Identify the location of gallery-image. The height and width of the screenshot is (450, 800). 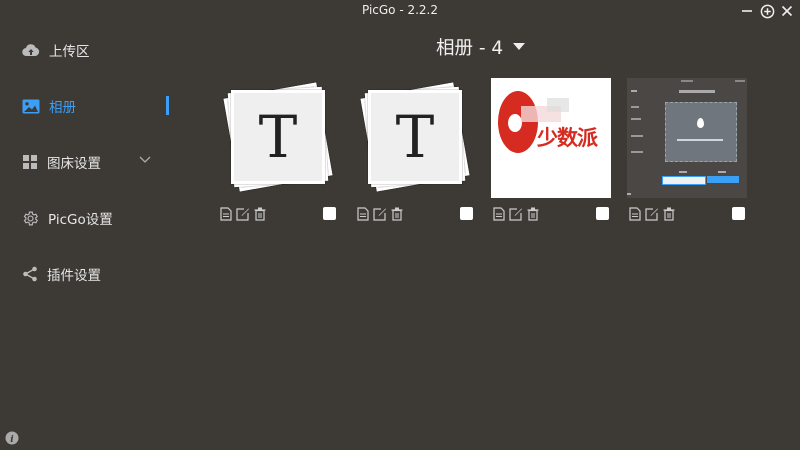
(687, 138).